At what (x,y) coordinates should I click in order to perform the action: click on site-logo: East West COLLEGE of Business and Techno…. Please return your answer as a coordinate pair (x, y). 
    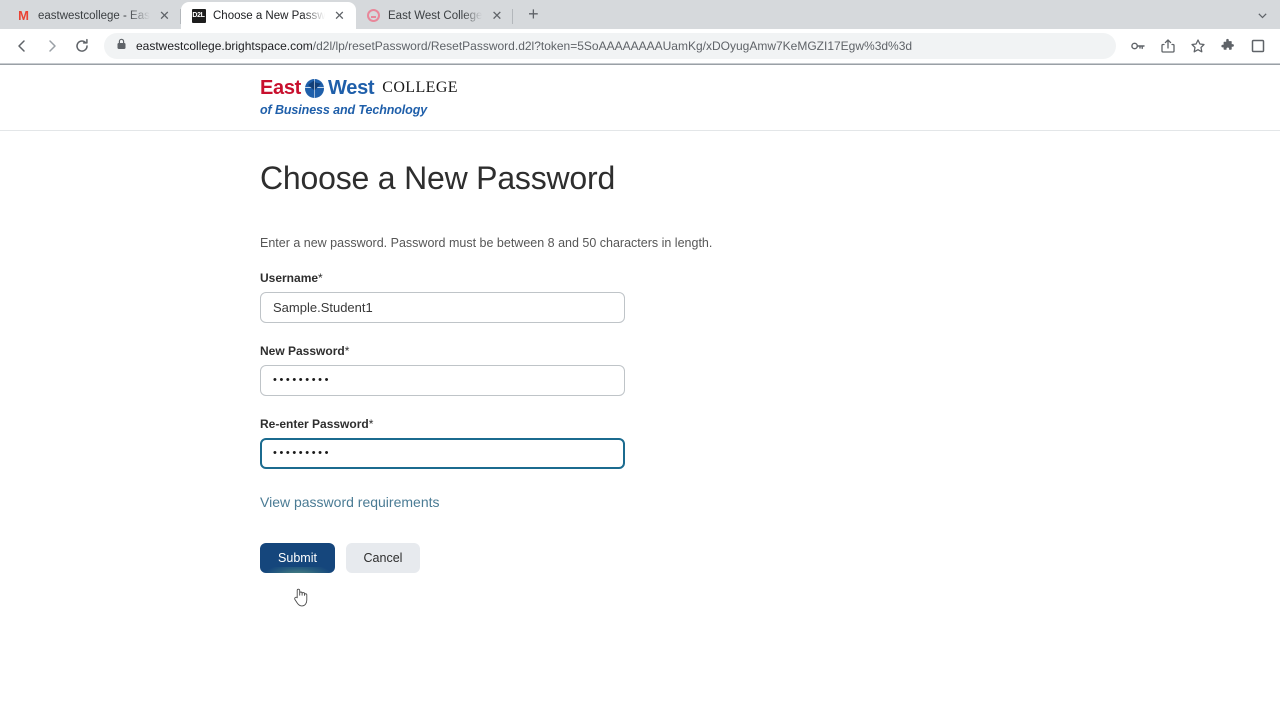
    Looking at the image, I should click on (359, 97).